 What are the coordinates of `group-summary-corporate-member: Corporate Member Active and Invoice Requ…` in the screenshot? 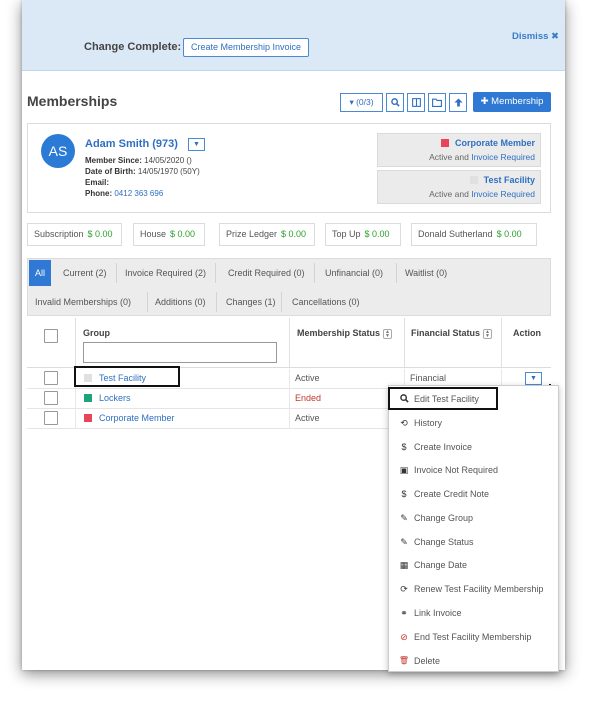 It's located at (459, 150).